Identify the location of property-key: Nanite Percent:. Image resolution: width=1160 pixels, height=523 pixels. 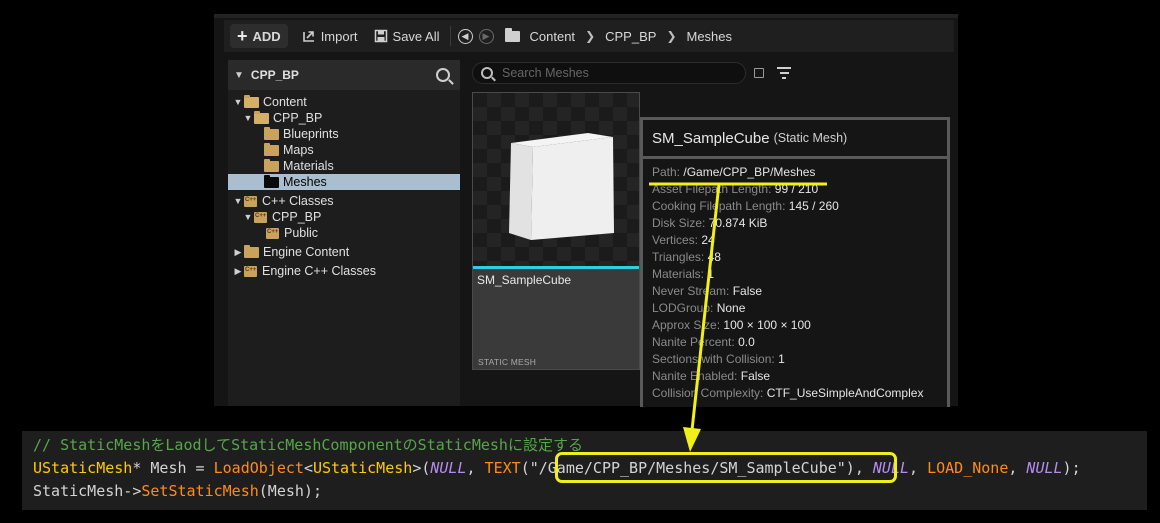
(693, 342).